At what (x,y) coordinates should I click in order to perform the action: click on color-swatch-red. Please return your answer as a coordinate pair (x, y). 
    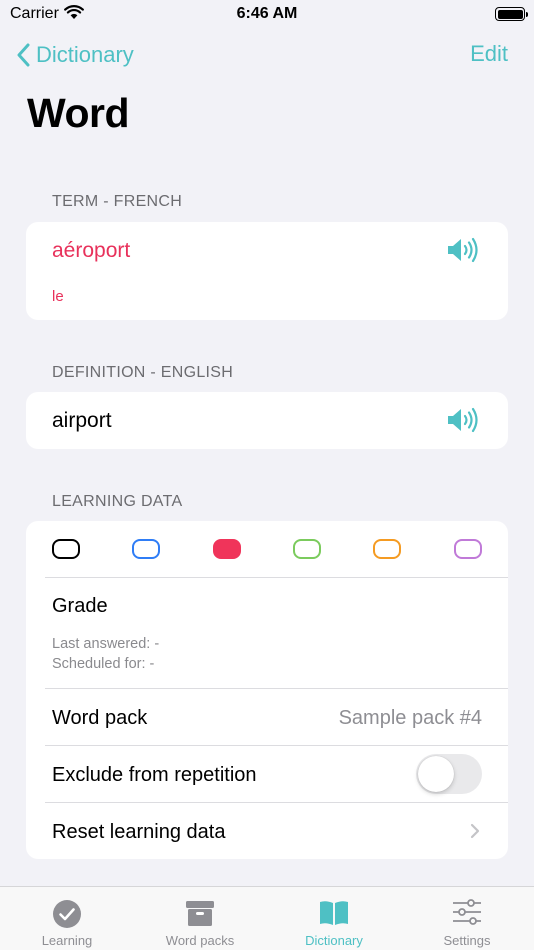
    Looking at the image, I should click on (227, 549).